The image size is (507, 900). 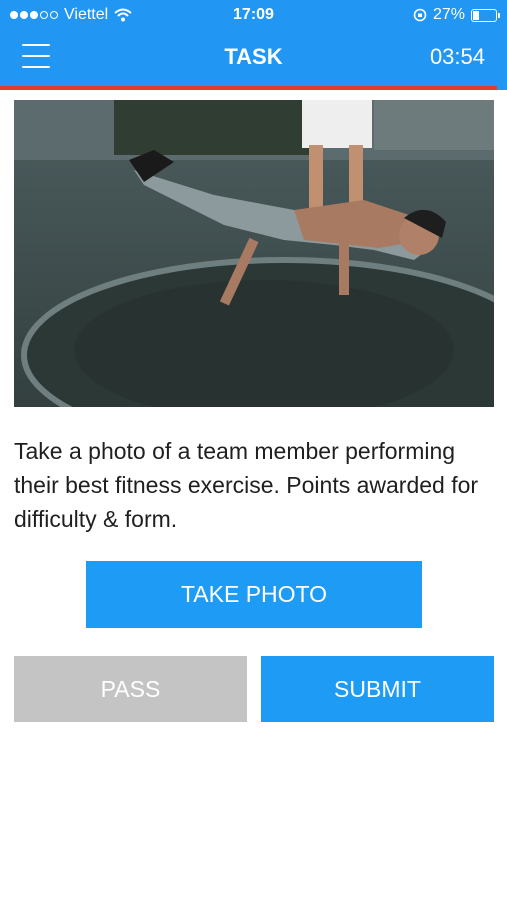 I want to click on submit-button: SUBMIT, so click(x=377, y=689).